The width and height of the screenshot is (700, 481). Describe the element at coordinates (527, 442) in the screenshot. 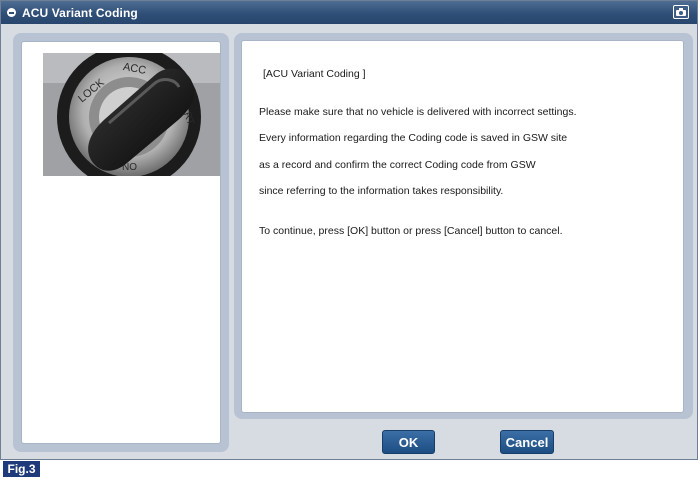

I see `cancel-button: Cancel` at that location.